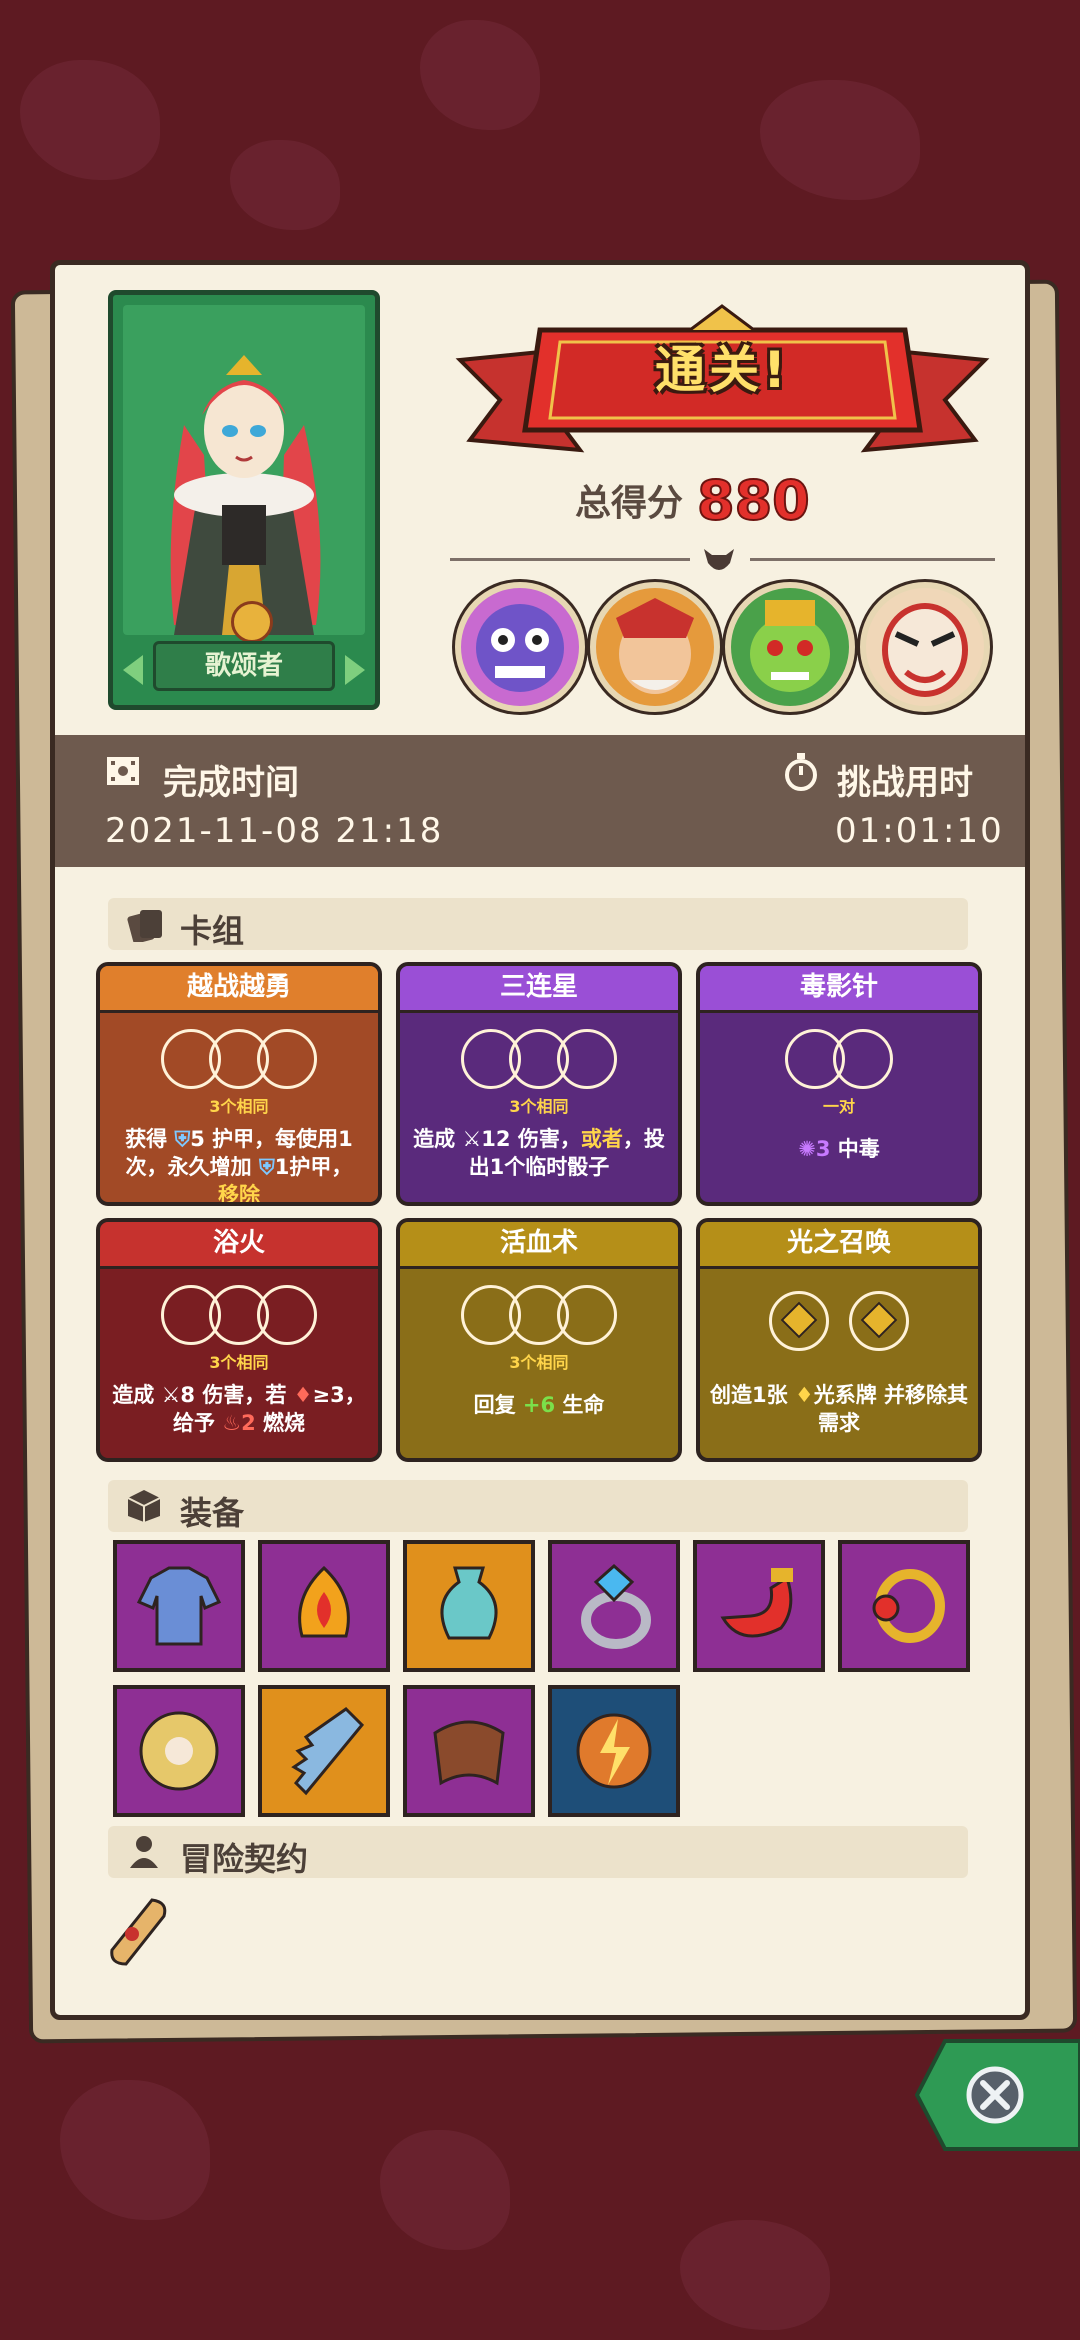  I want to click on duration-label: 挑战用时, so click(905, 783).